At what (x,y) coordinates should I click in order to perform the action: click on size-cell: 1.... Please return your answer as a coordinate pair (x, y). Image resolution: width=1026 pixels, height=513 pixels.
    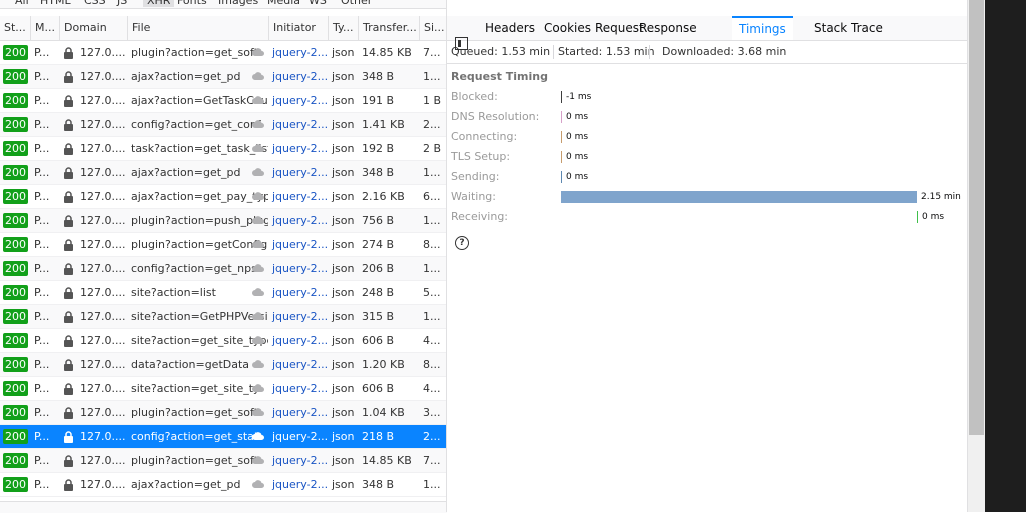
    Looking at the image, I should click on (432, 484).